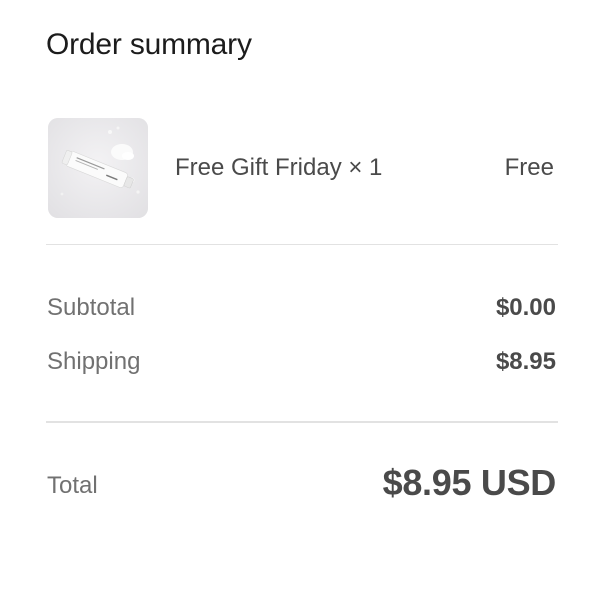  Describe the element at coordinates (279, 167) in the screenshot. I see `item-name: Free Gift Friday × 1` at that location.